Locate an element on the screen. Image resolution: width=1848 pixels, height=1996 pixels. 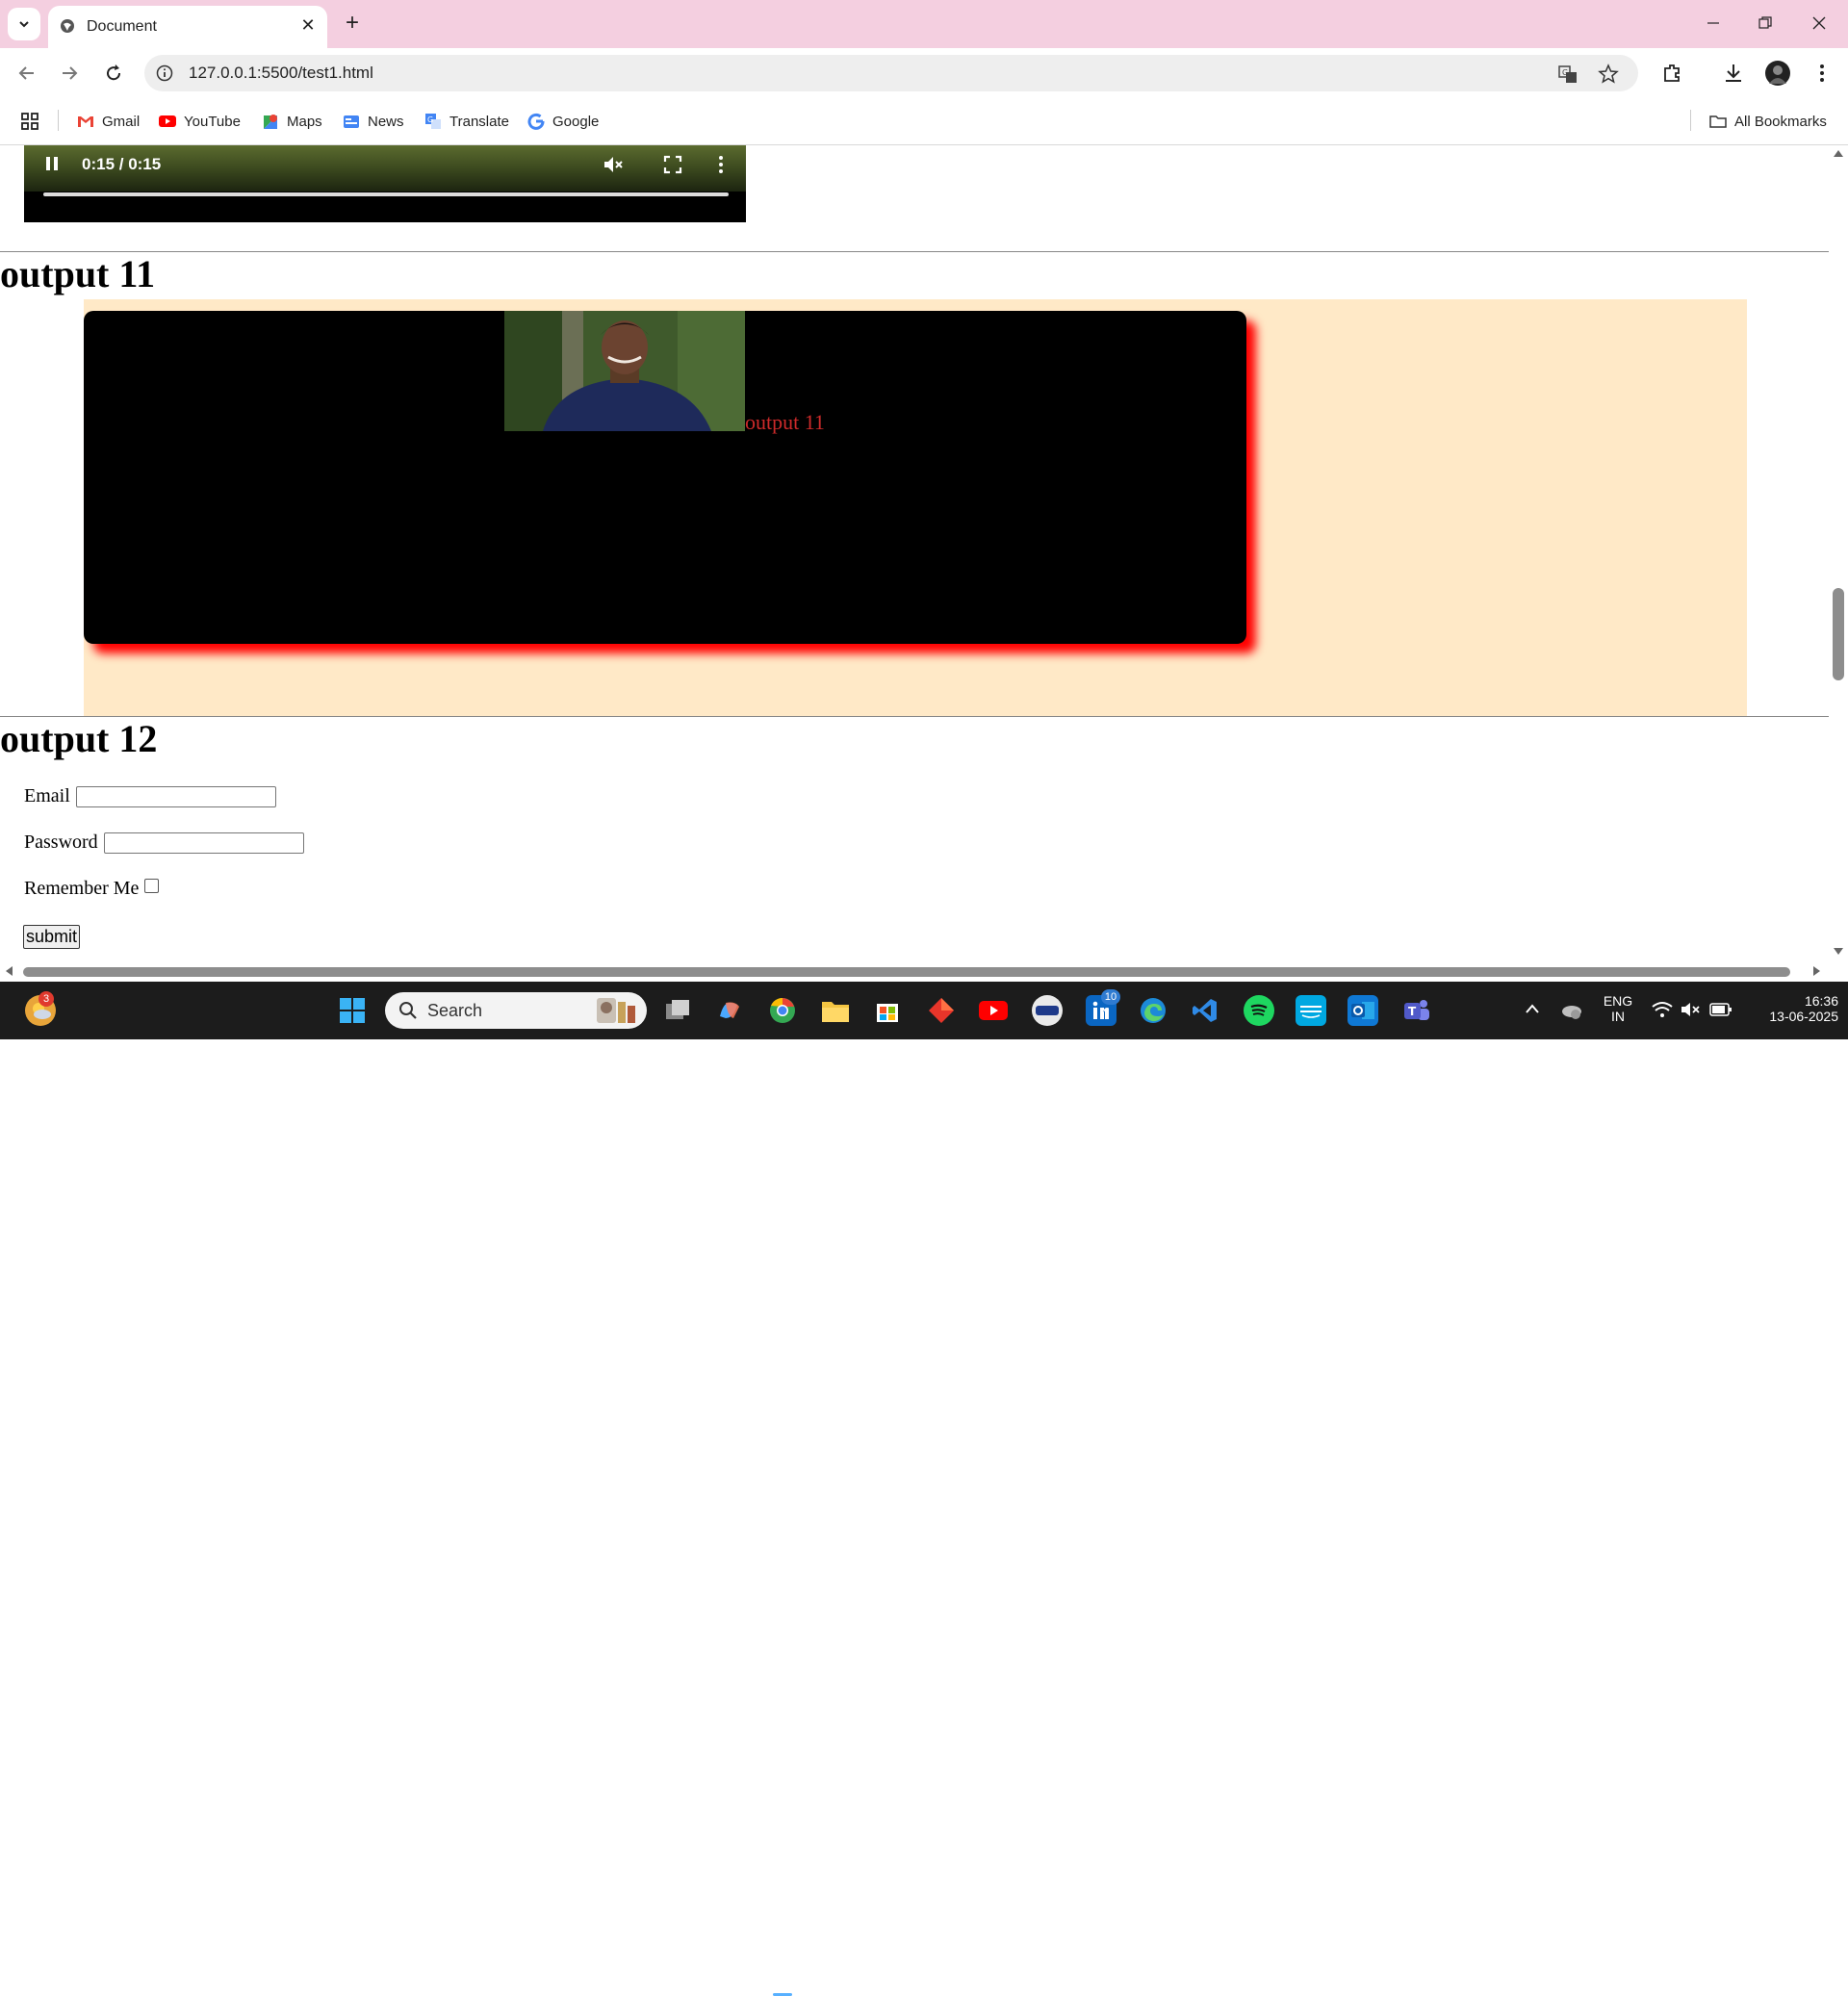
close-tab-icon: ✕ is located at coordinates (308, 25).